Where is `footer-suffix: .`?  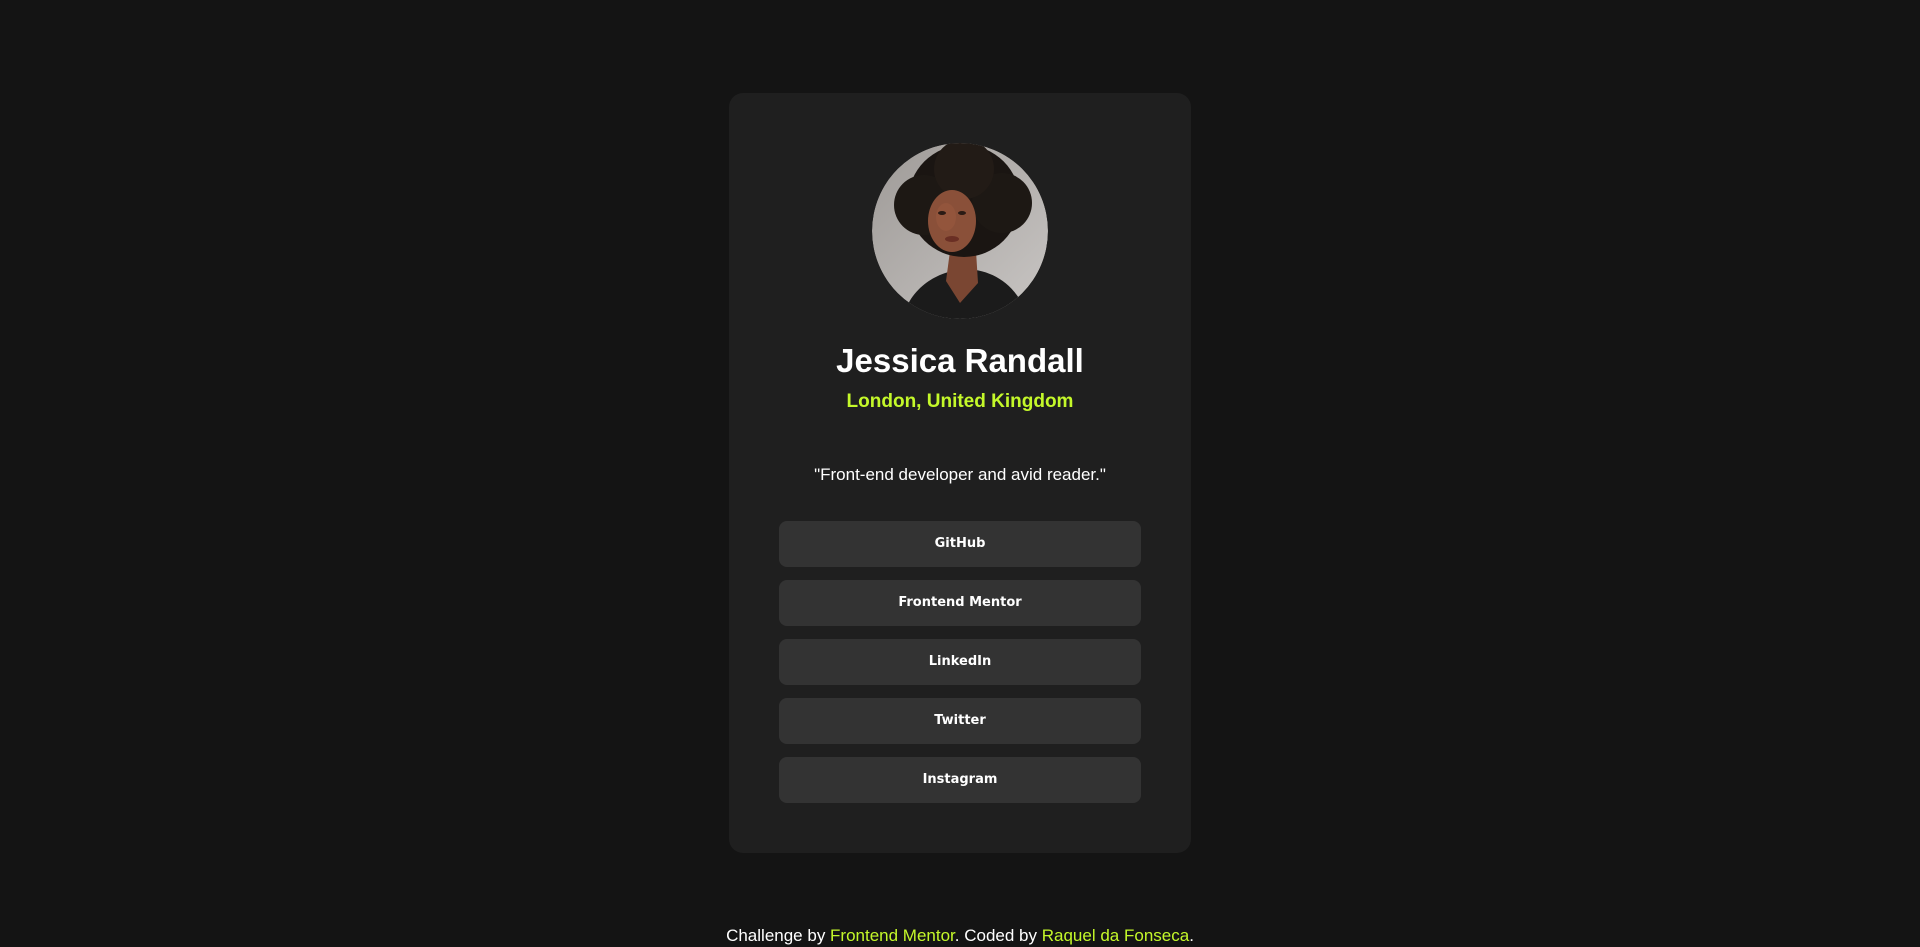
footer-suffix: . is located at coordinates (1191, 935).